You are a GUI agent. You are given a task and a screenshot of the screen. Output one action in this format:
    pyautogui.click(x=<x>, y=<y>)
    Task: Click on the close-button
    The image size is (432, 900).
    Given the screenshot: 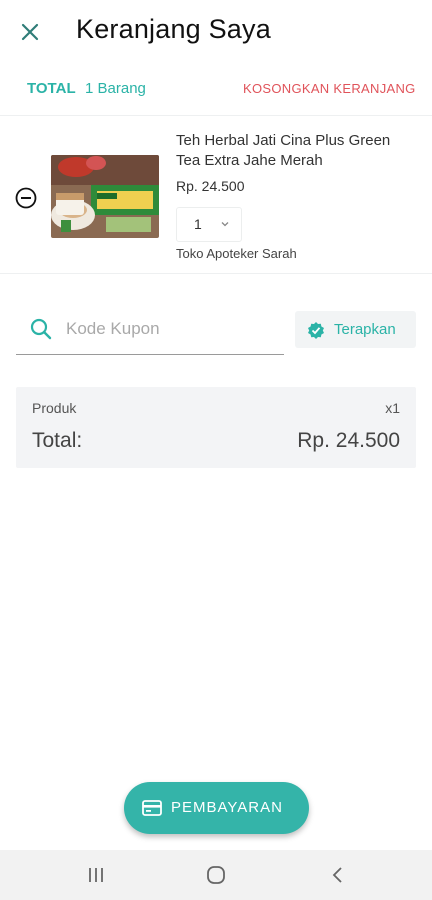 What is the action you would take?
    pyautogui.click(x=30, y=32)
    